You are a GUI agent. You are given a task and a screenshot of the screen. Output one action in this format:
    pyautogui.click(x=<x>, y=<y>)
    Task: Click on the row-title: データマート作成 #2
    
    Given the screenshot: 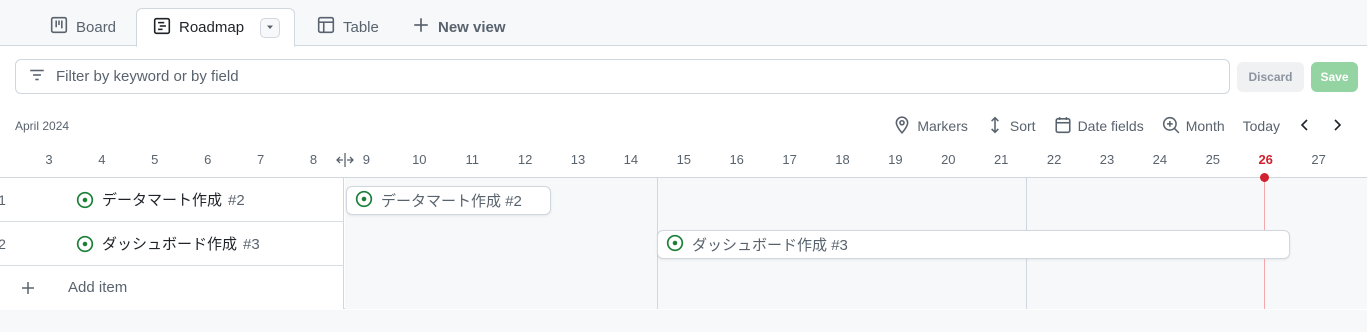 What is the action you would take?
    pyautogui.click(x=173, y=199)
    